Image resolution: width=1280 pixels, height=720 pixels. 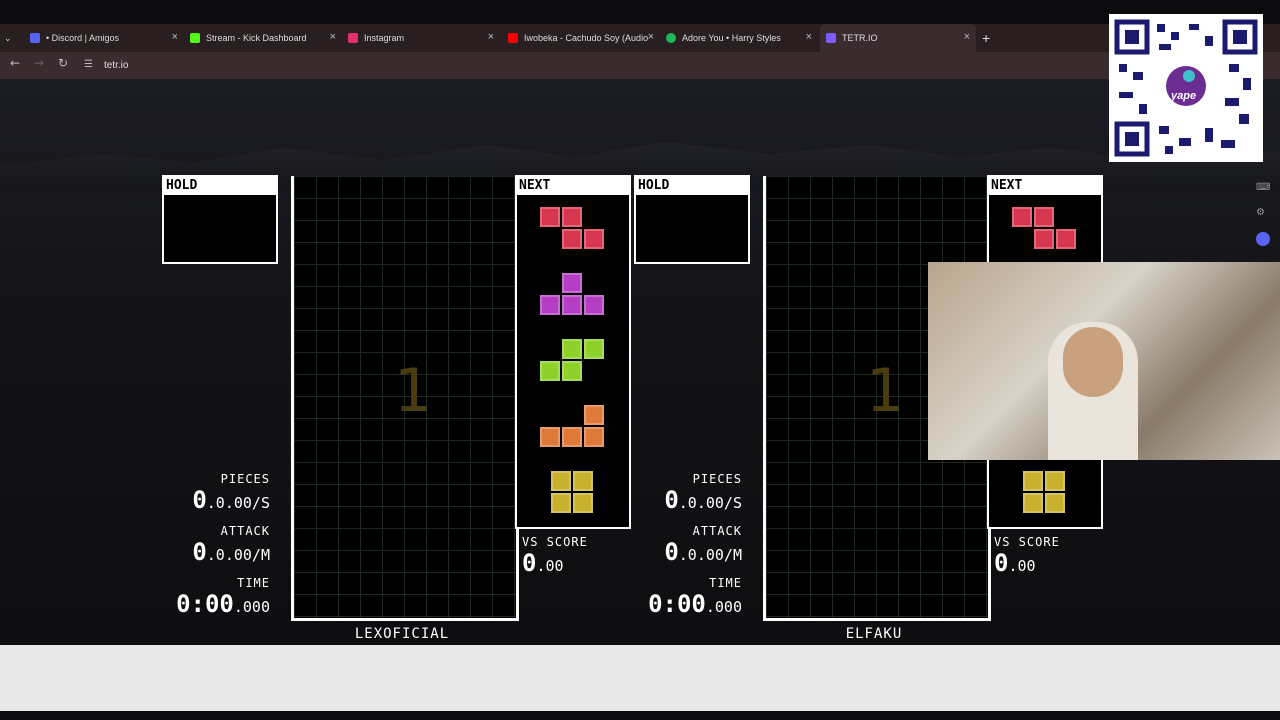 What do you see at coordinates (1265, 212) in the screenshot?
I see `extensions-icon: ⚙` at bounding box center [1265, 212].